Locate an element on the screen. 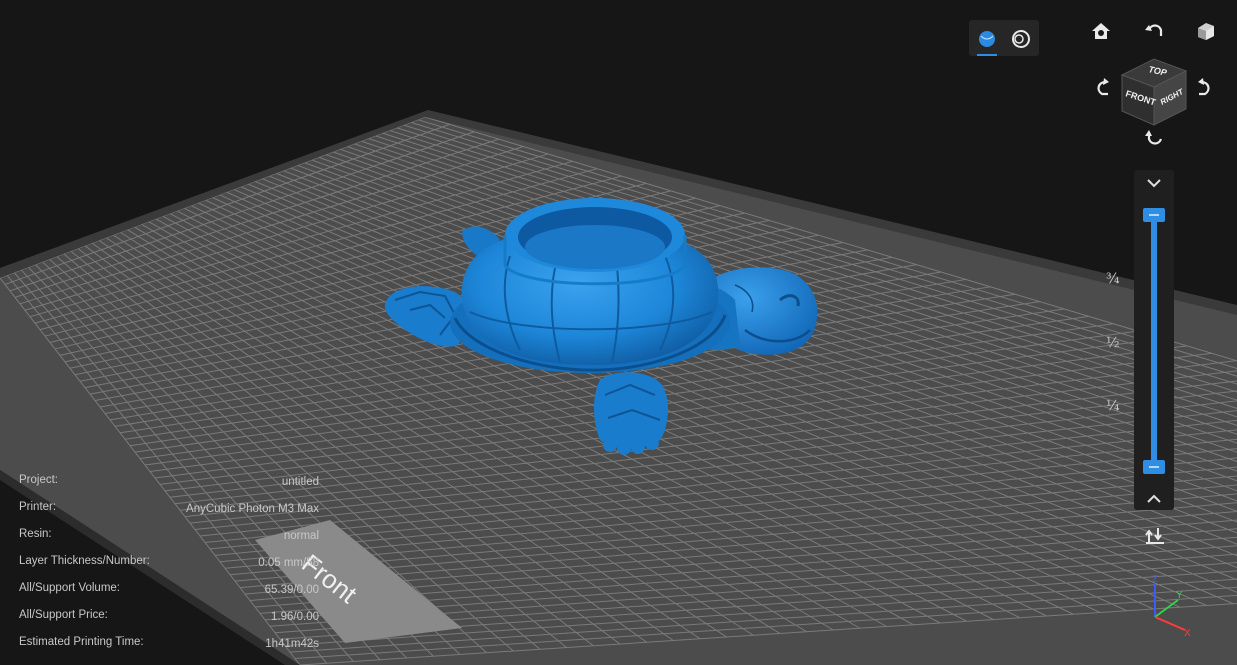 This screenshot has height=665, width=1237. info-row-volume: All/Support Volume: 65.39/0.00 is located at coordinates (169, 593).